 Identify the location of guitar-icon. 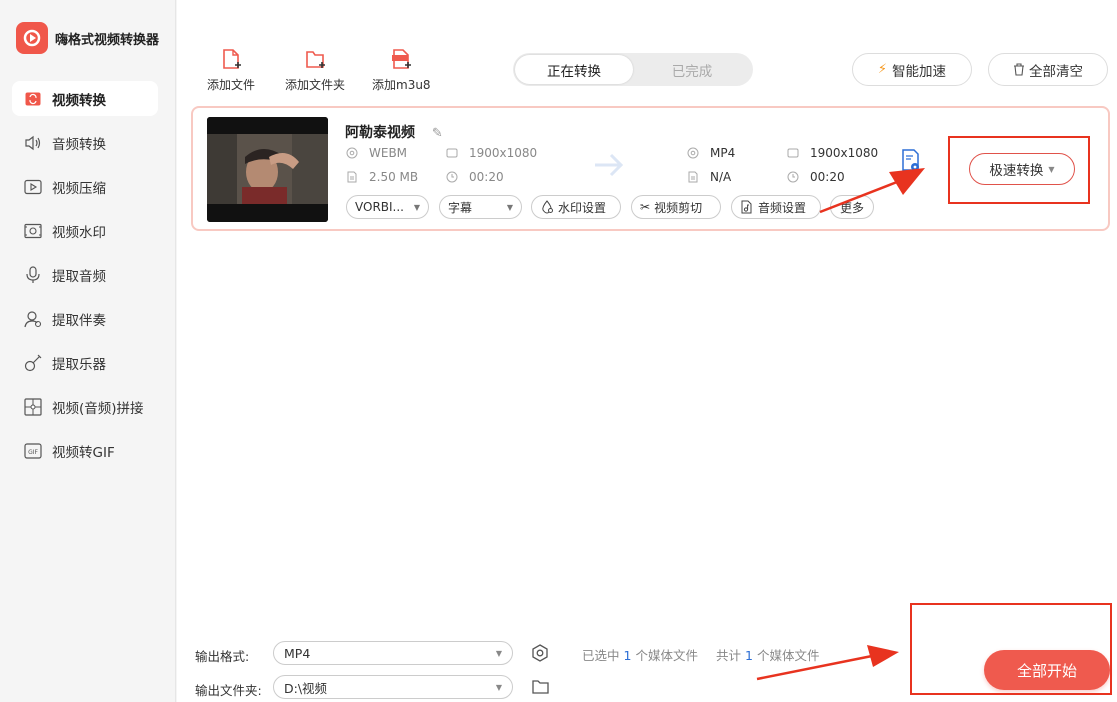
(33, 363).